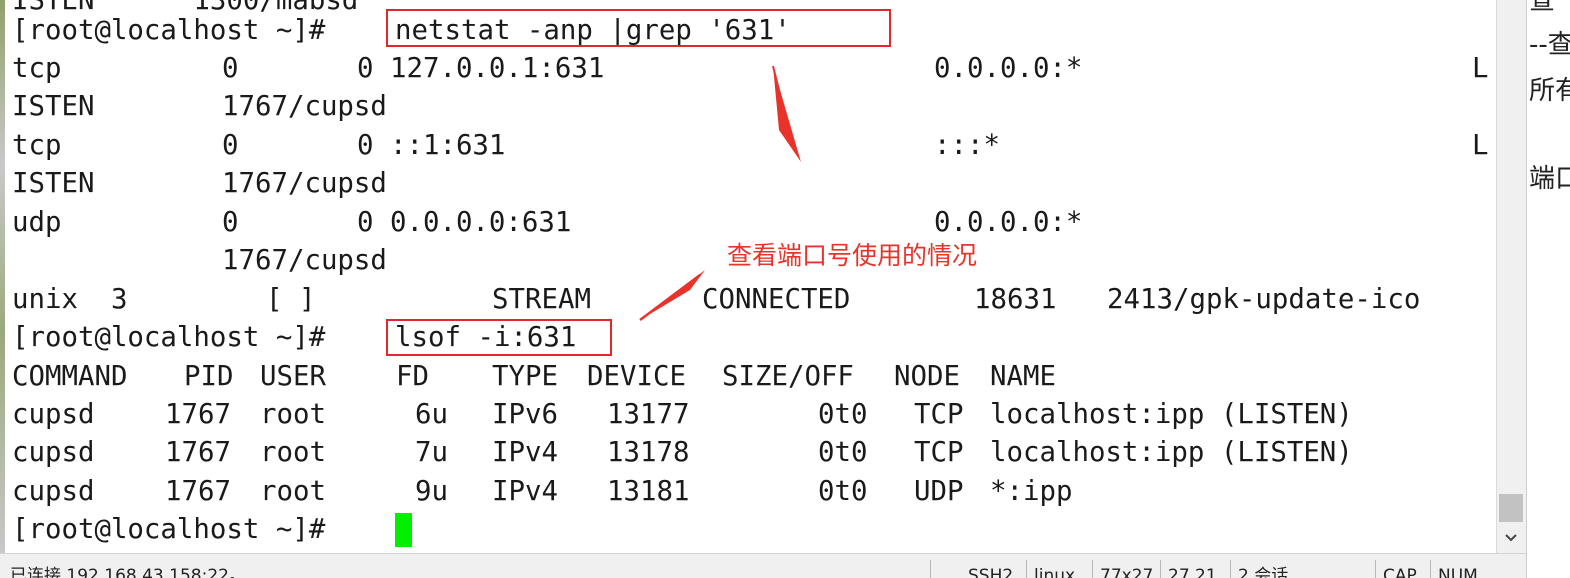 This screenshot has height=578, width=1570. I want to click on foreign-address-cell: 0.0.0.0:*, so click(1008, 68).